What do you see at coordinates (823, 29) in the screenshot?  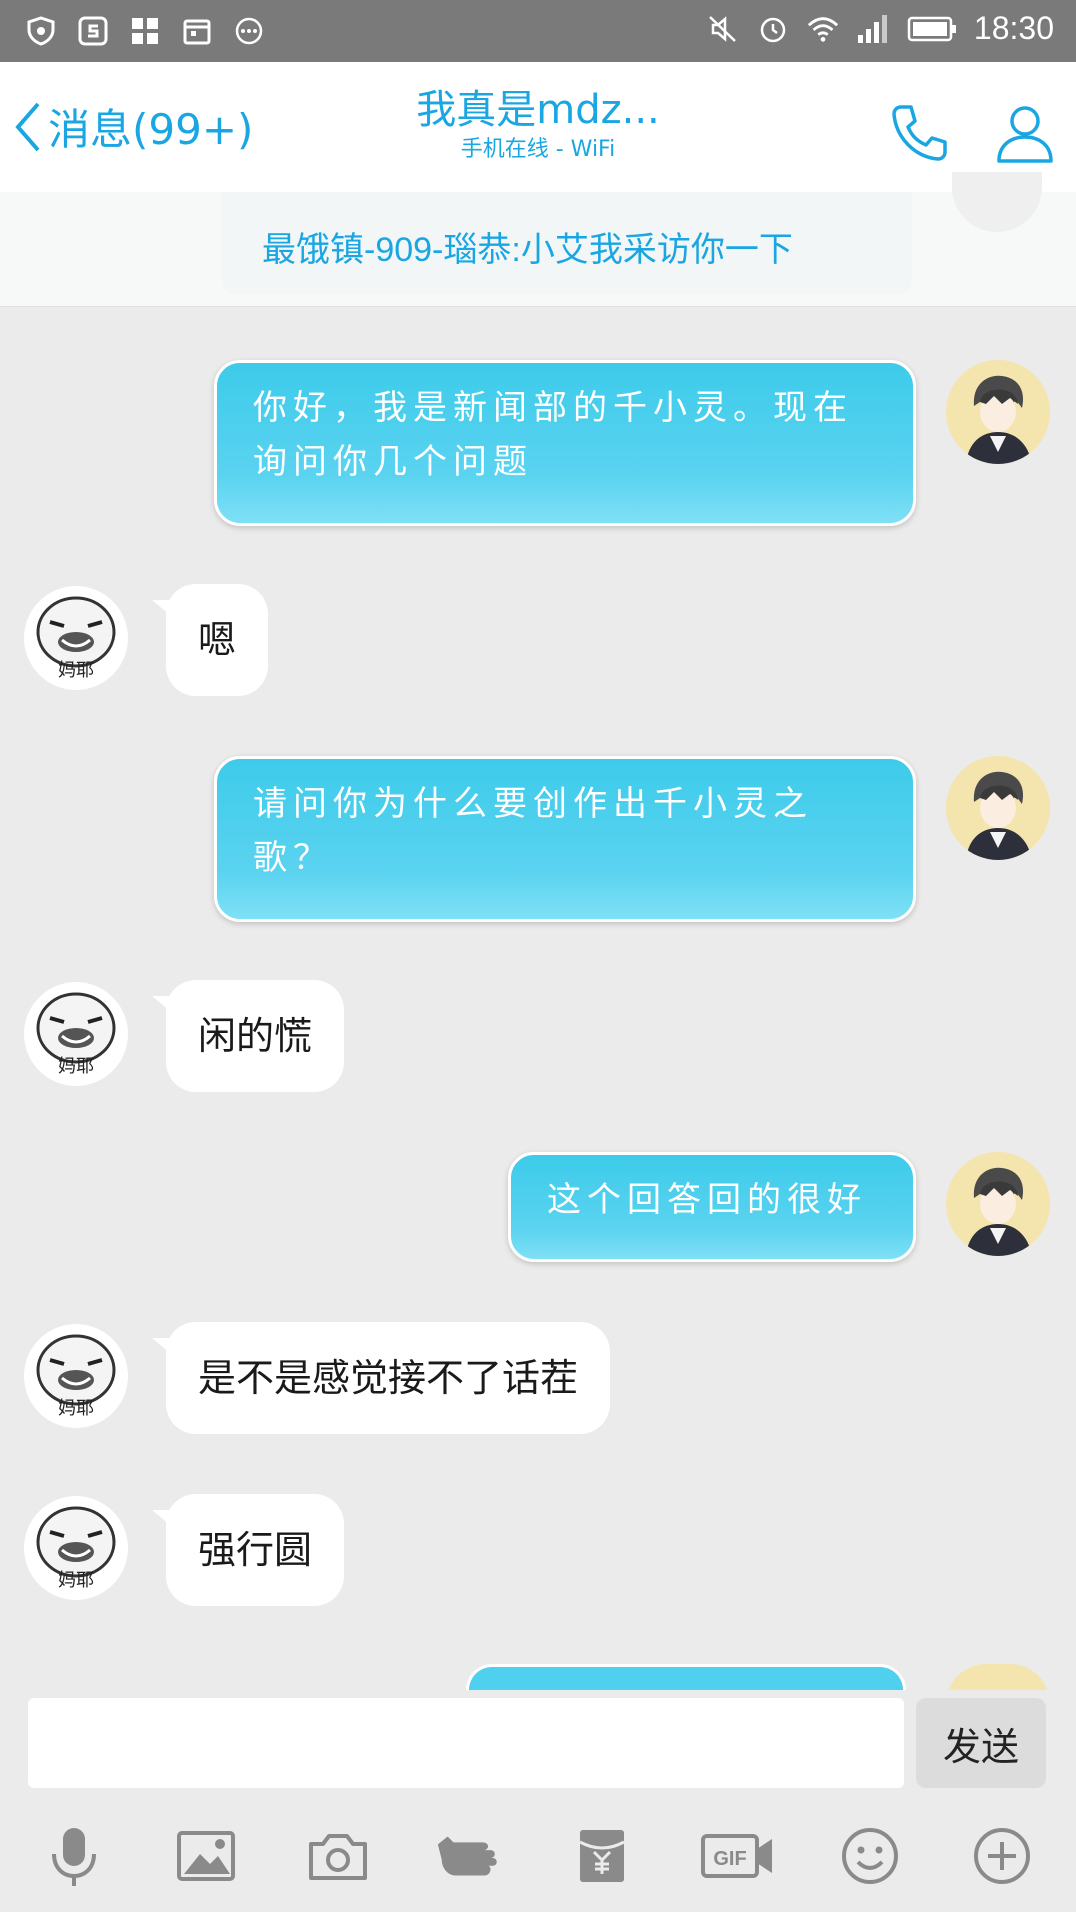 I see `wifi-icon` at bounding box center [823, 29].